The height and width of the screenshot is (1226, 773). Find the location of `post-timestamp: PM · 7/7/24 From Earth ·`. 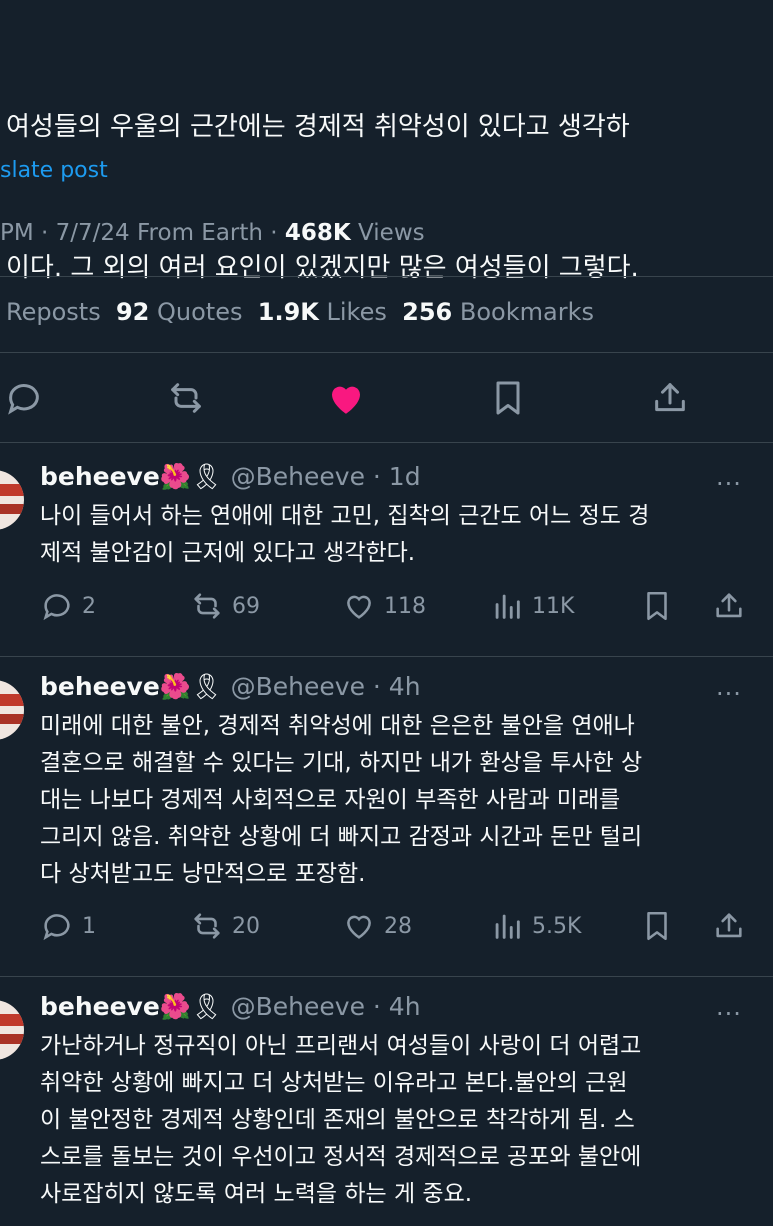

post-timestamp: PM · 7/7/24 From Earth · is located at coordinates (142, 233).